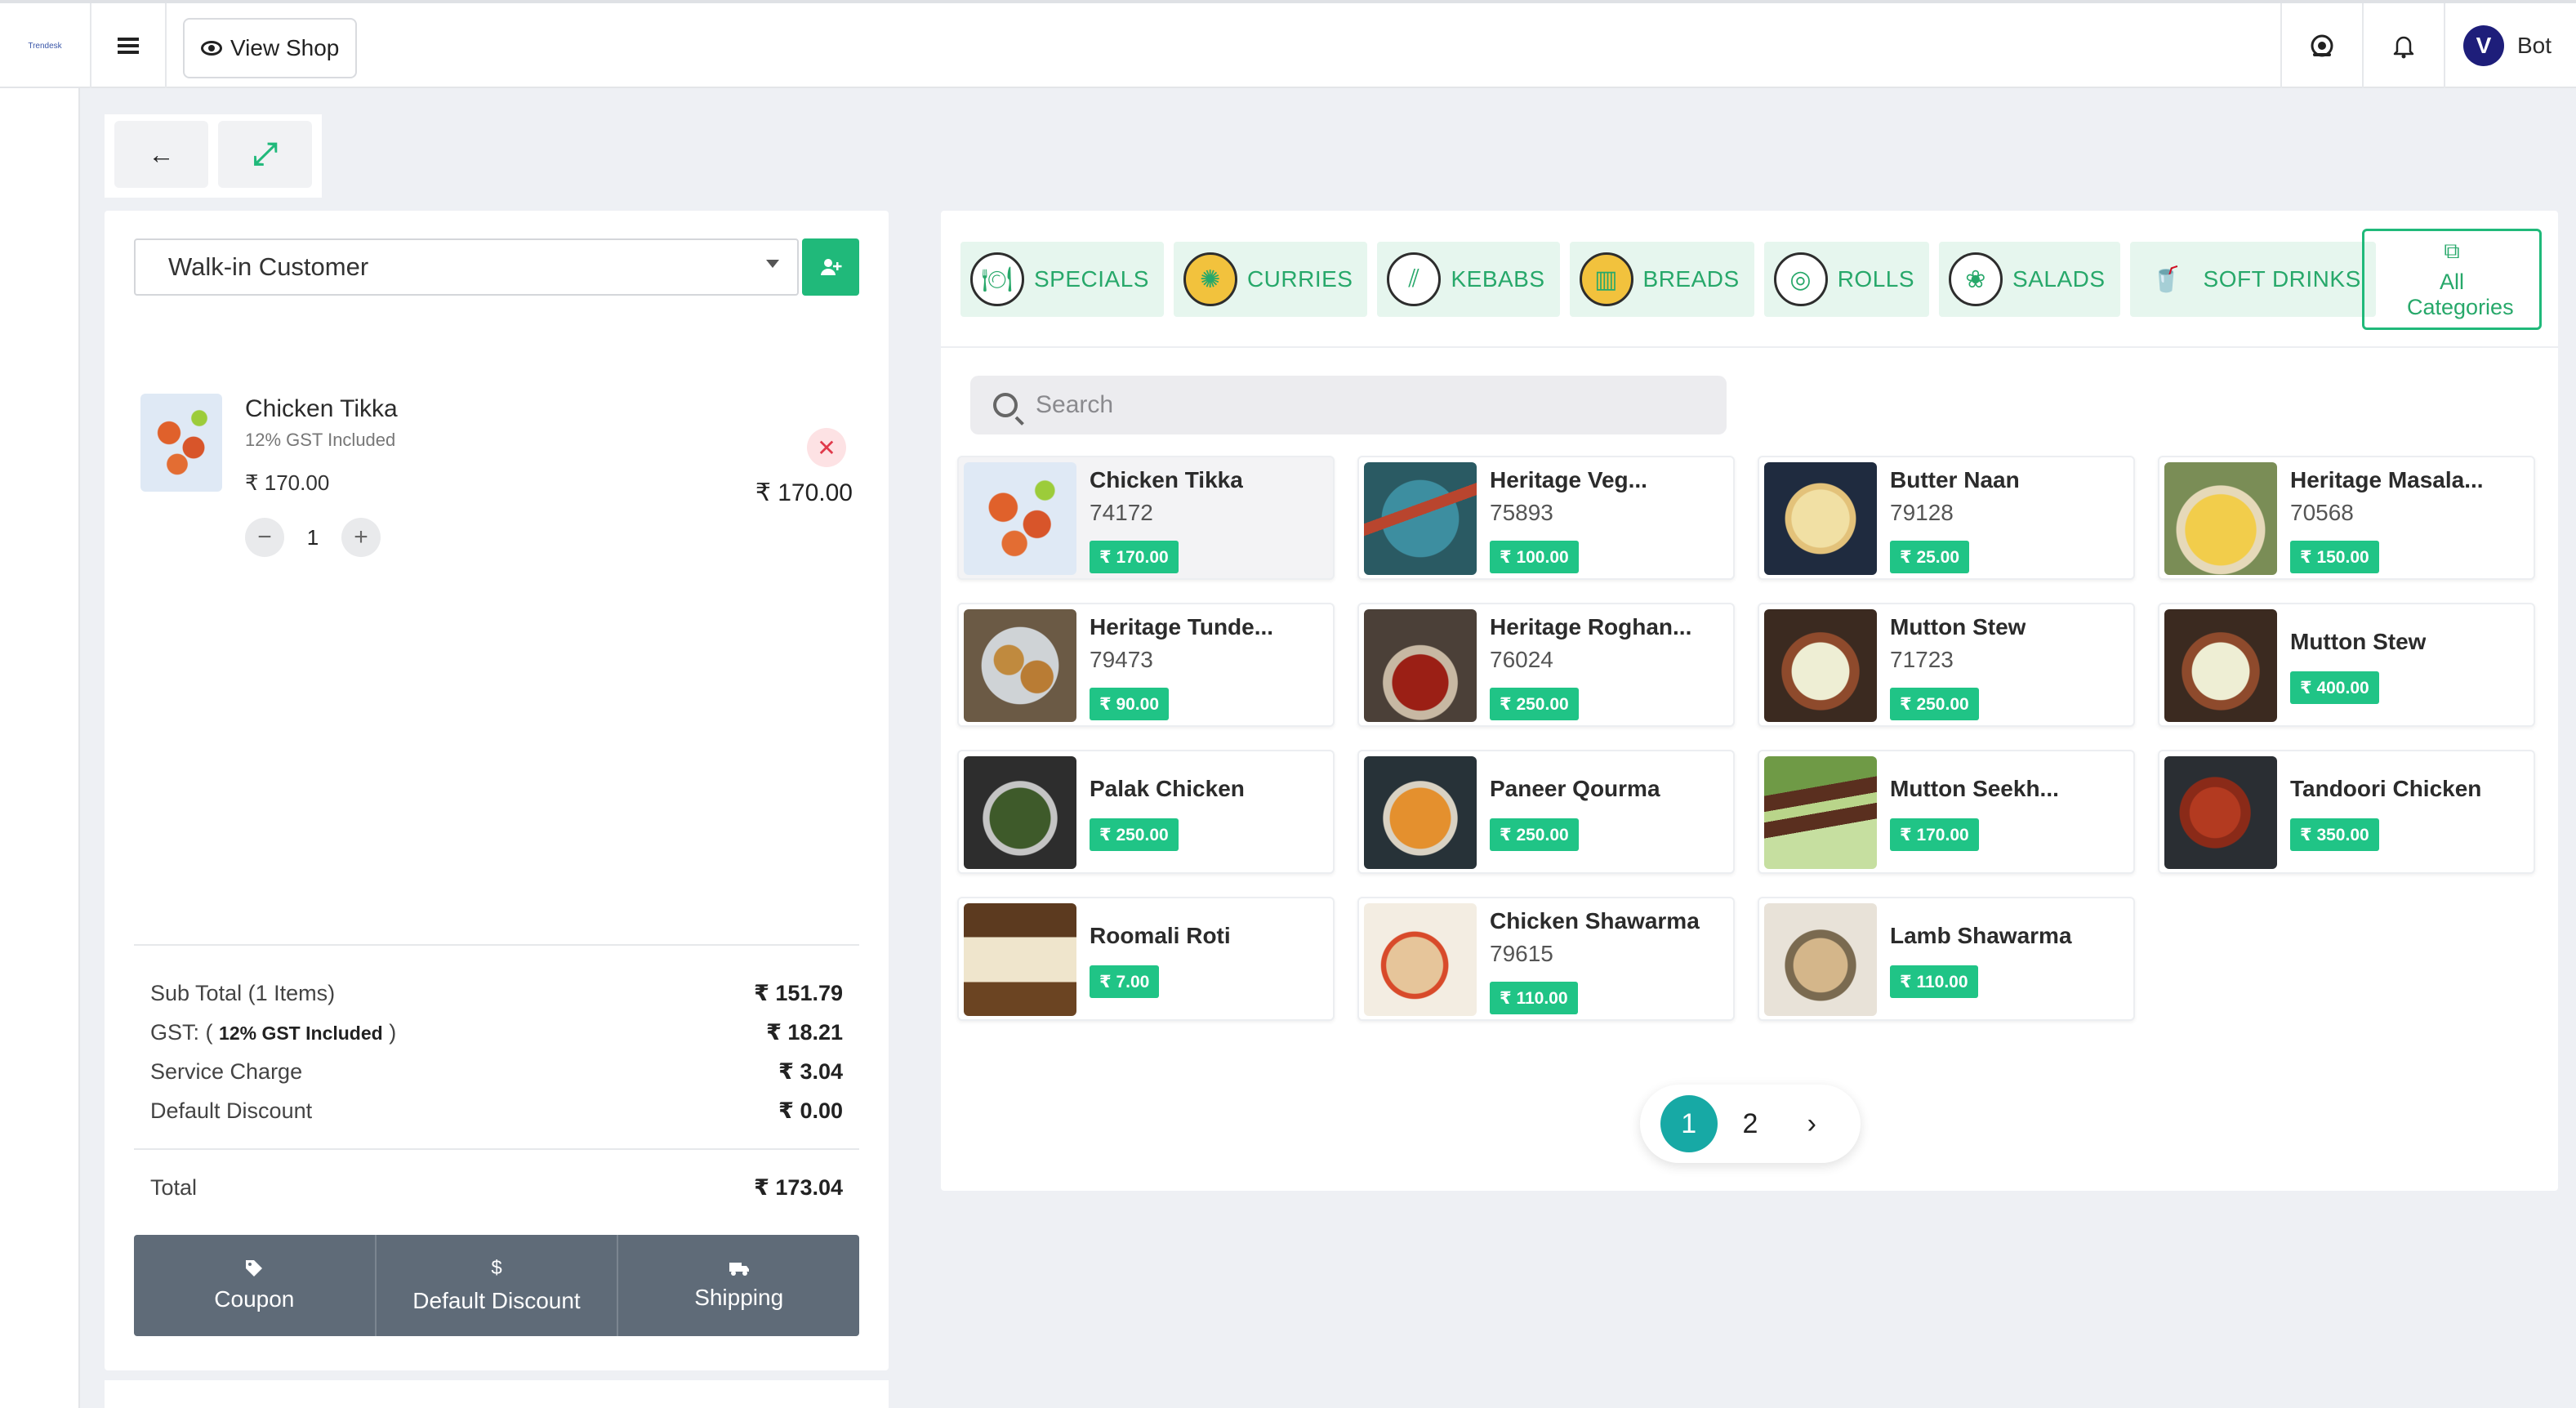  I want to click on view-shop-button: View Shop, so click(270, 48).